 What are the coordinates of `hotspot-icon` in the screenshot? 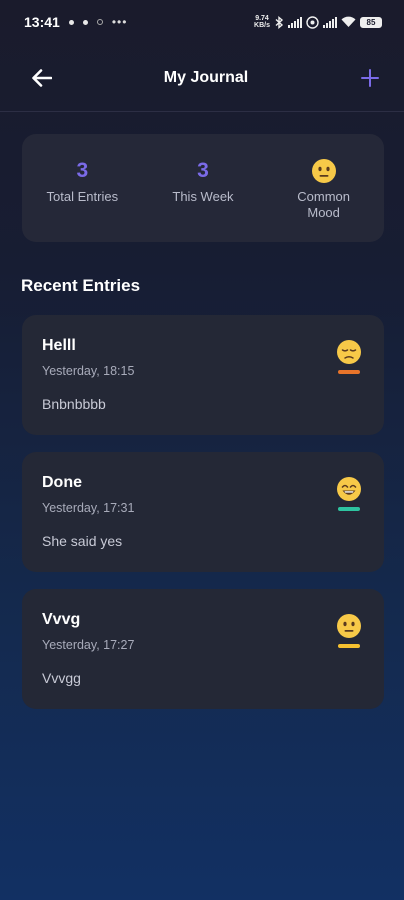 It's located at (312, 22).